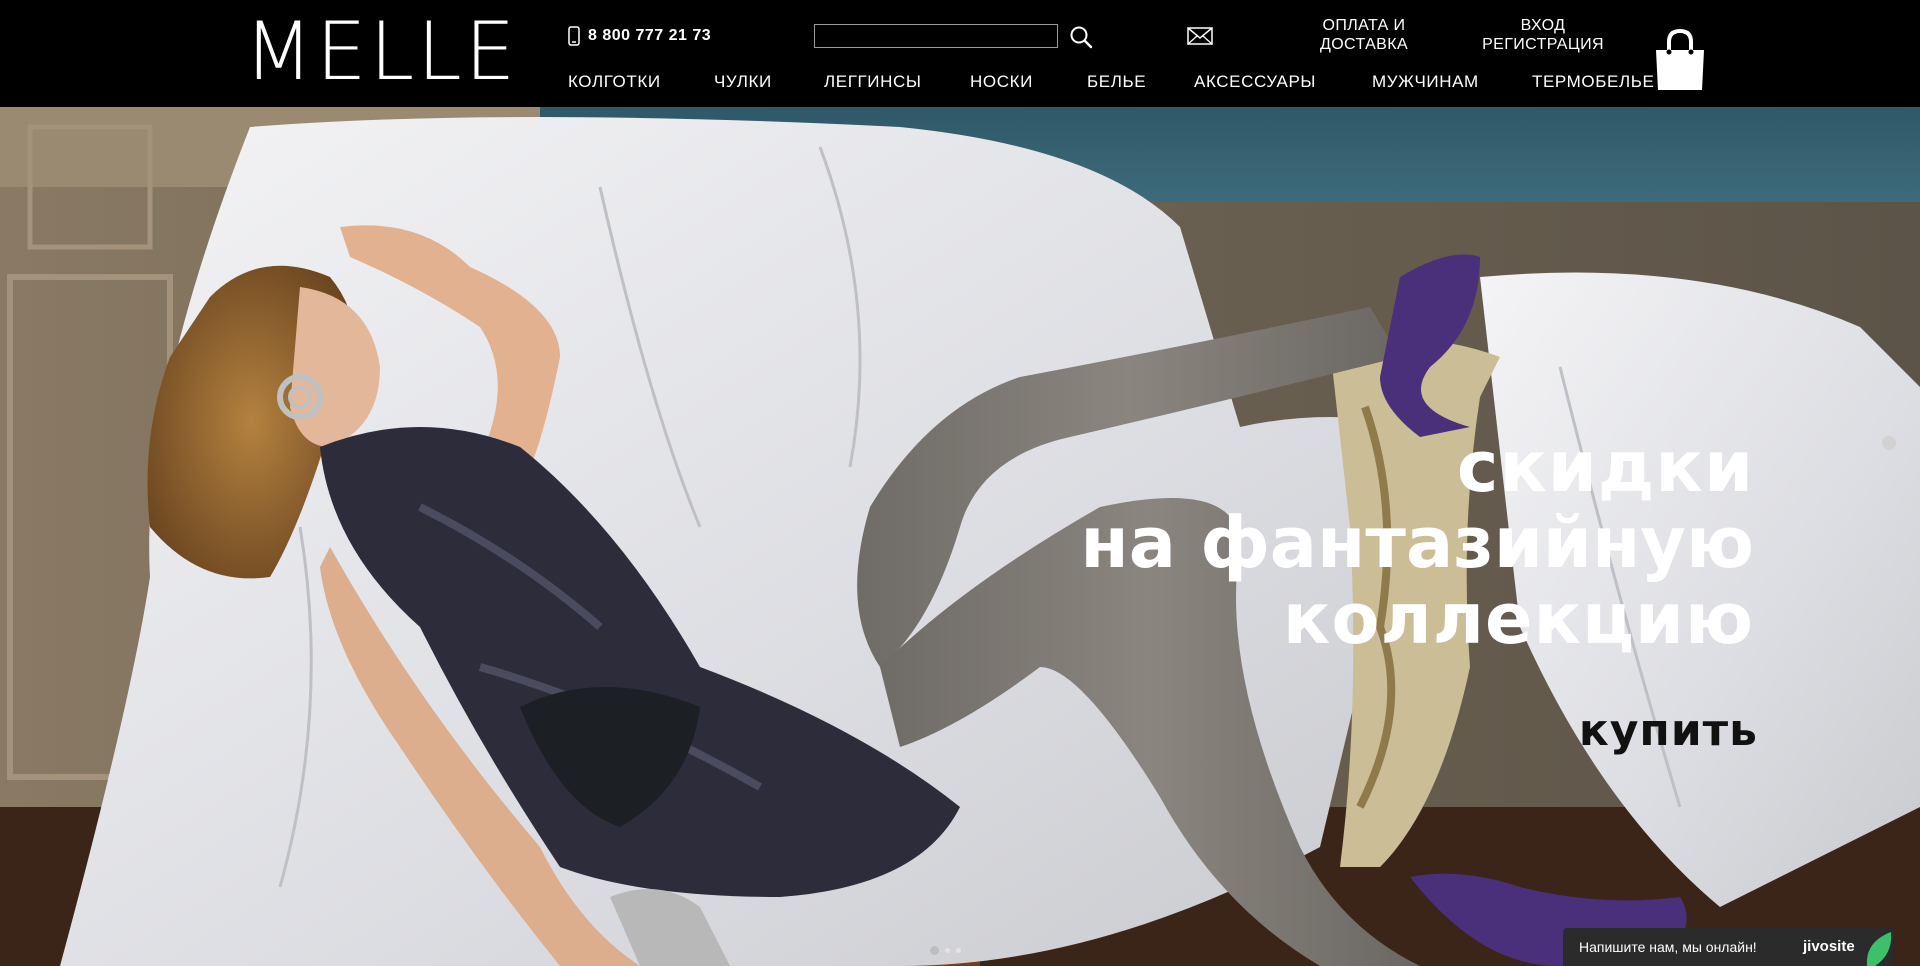 The width and height of the screenshot is (1920, 966). What do you see at coordinates (1879, 949) in the screenshot?
I see `leaf-icon` at bounding box center [1879, 949].